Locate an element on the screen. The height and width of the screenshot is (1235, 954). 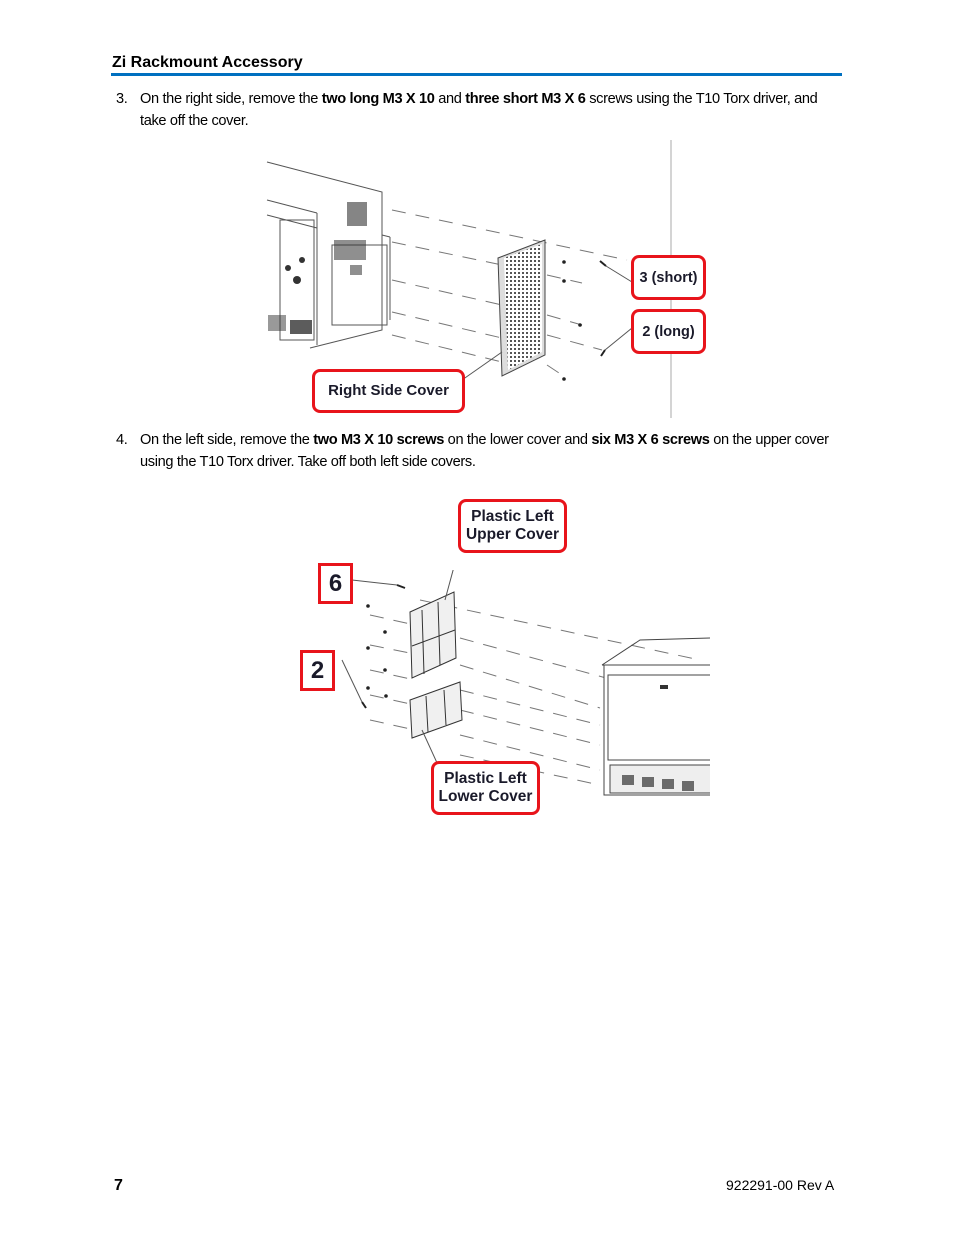
step-number: 4. is located at coordinates (122, 440).